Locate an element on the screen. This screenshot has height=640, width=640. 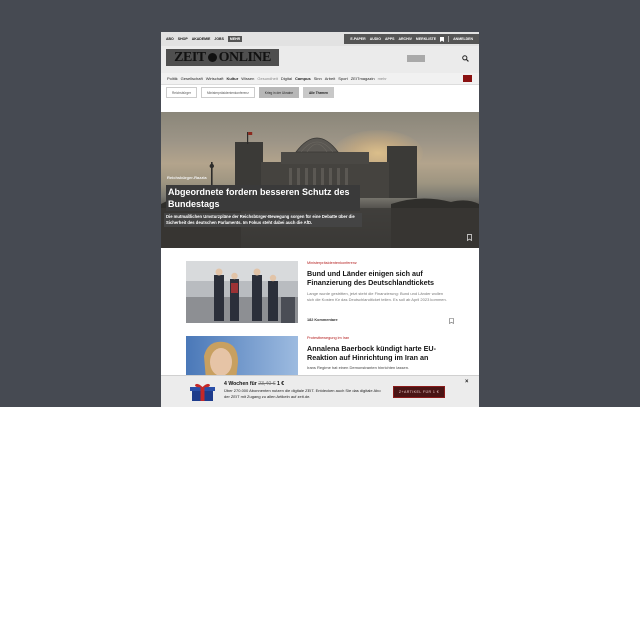
nav-item-arbeit: Arbeit is located at coordinates (330, 78).